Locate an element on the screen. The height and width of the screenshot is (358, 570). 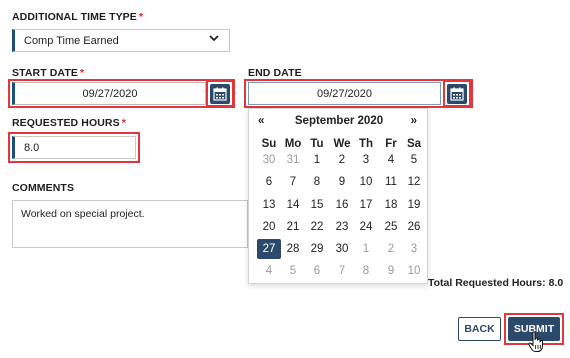
calendar-day: 11 is located at coordinates (391, 182).